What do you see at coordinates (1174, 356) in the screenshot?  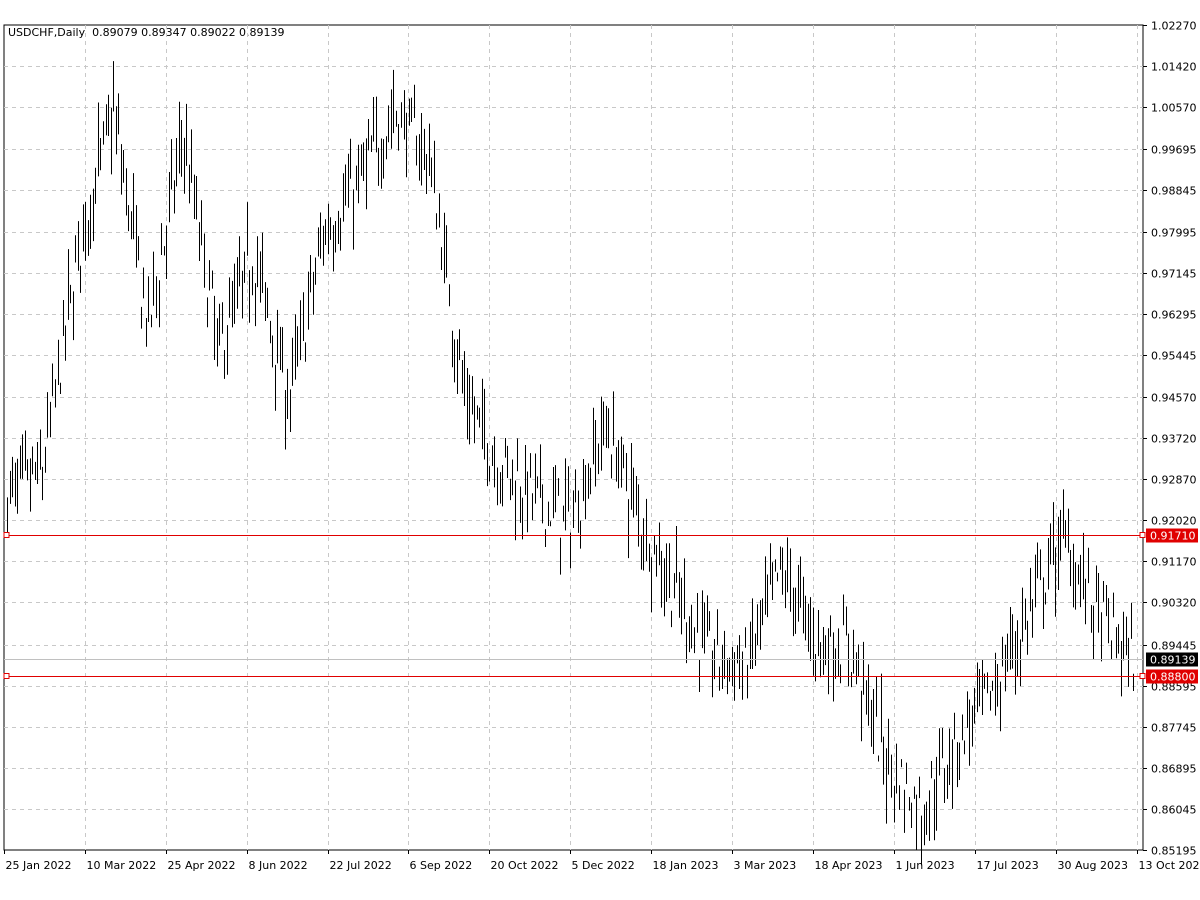 I see `y-tick-label: 0.95445` at bounding box center [1174, 356].